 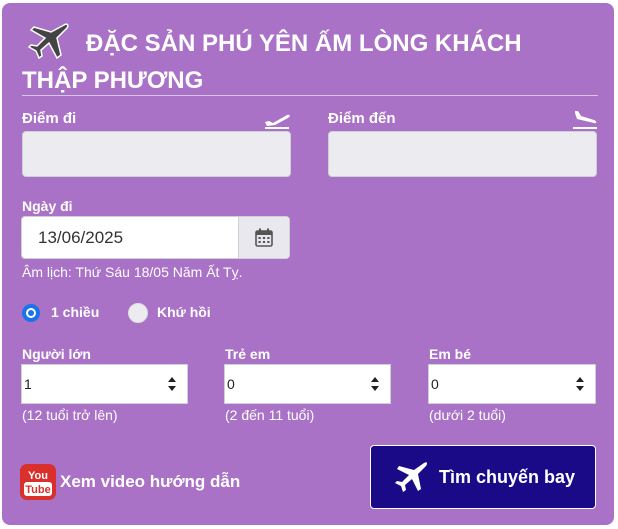 I want to click on title-divider, so click(x=310, y=95).